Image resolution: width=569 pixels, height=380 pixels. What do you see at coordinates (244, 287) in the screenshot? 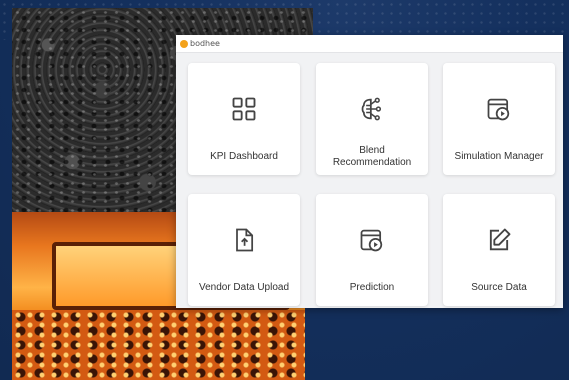
I see `card-label: Vendor Data Upload` at bounding box center [244, 287].